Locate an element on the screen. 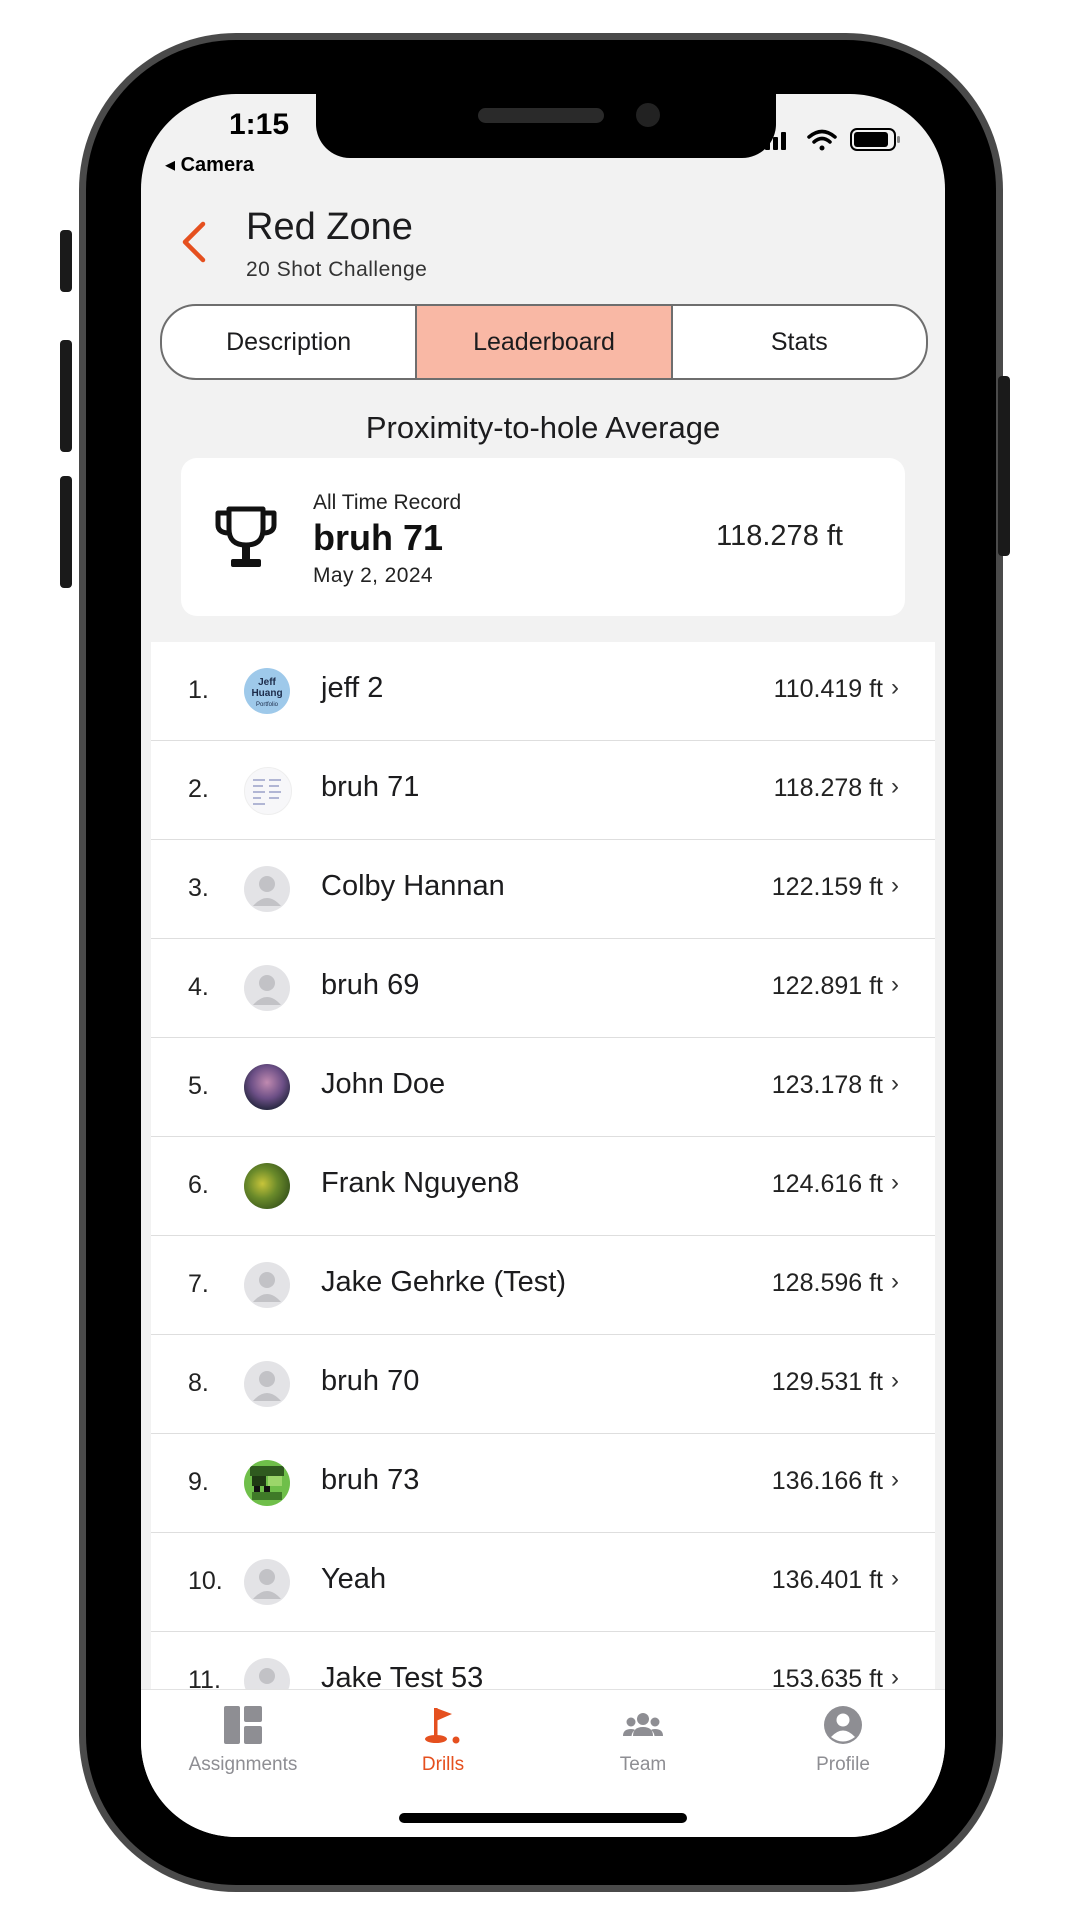 The image size is (1080, 1920). player-name: Colby Hannan is located at coordinates (413, 886).